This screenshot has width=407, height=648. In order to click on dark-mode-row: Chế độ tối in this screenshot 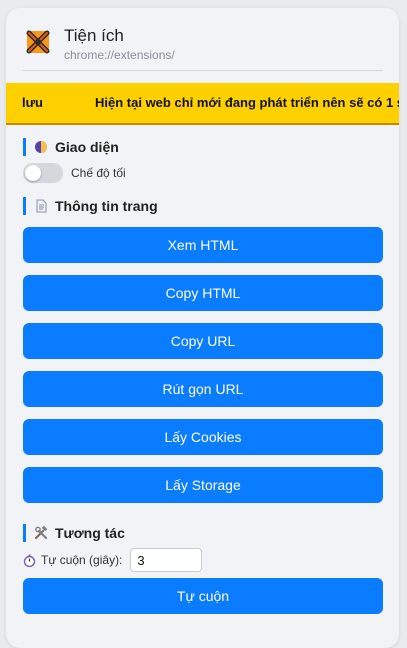, I will do `click(74, 173)`.